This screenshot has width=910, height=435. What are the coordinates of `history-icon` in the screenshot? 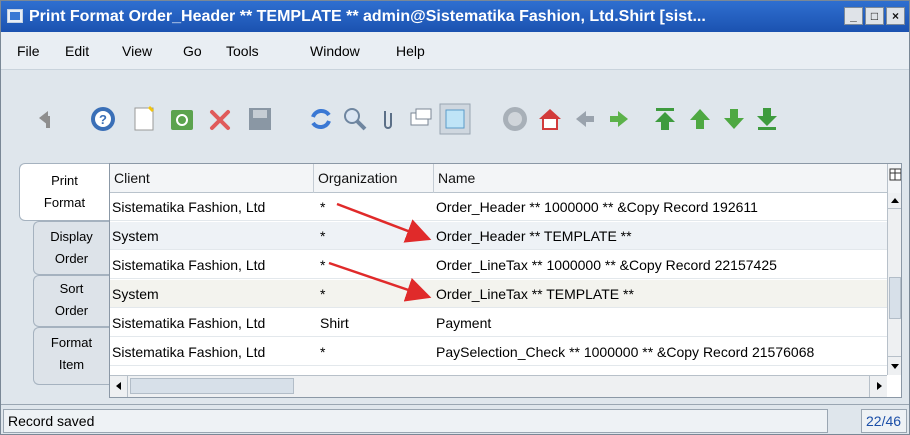 It's located at (515, 119).